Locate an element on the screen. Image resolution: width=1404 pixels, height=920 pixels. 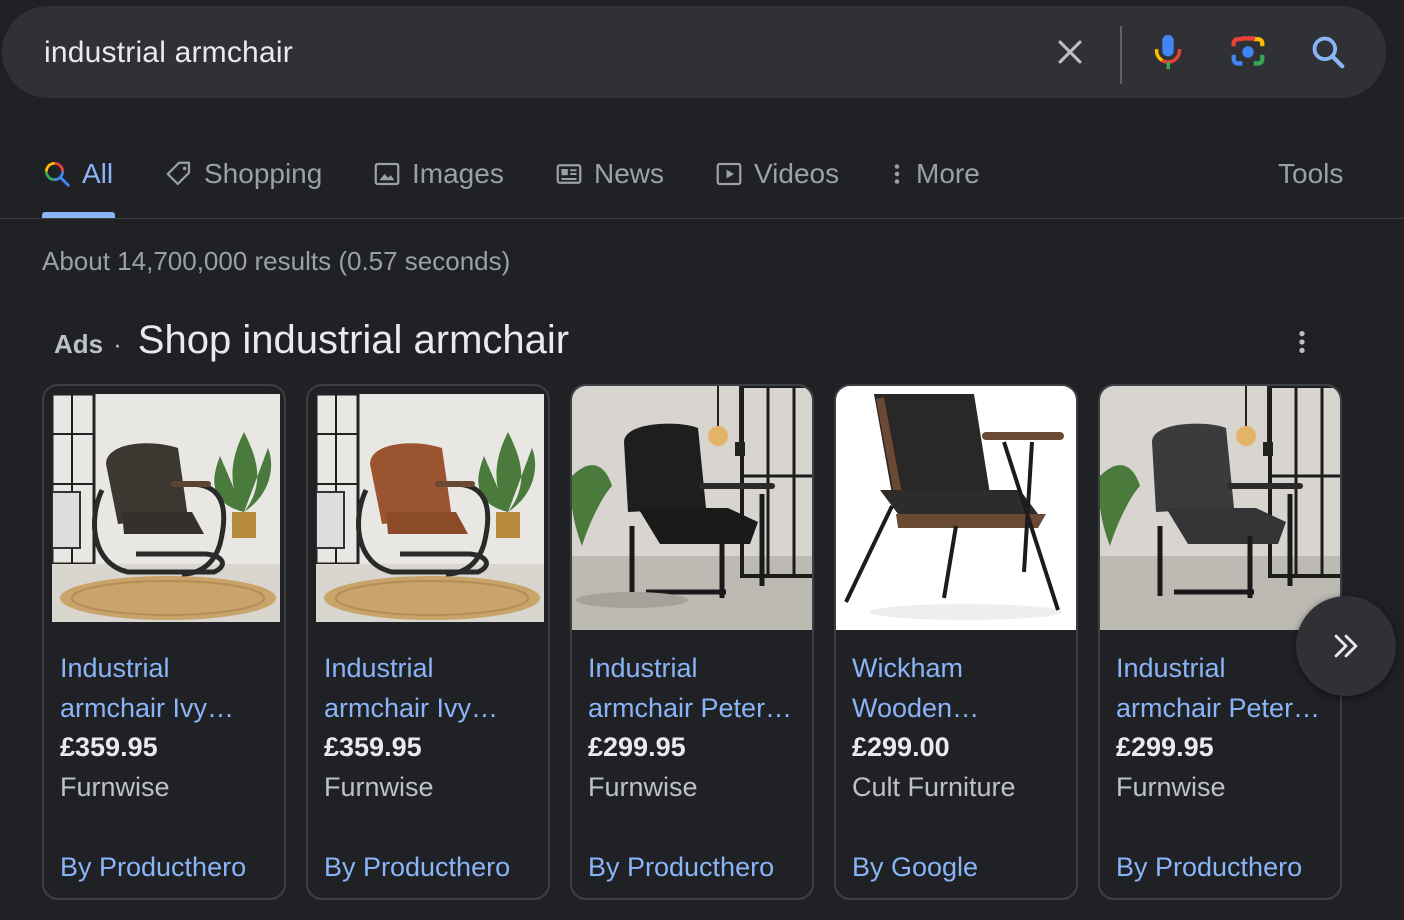
tab-shopping: Shopping is located at coordinates (243, 174).